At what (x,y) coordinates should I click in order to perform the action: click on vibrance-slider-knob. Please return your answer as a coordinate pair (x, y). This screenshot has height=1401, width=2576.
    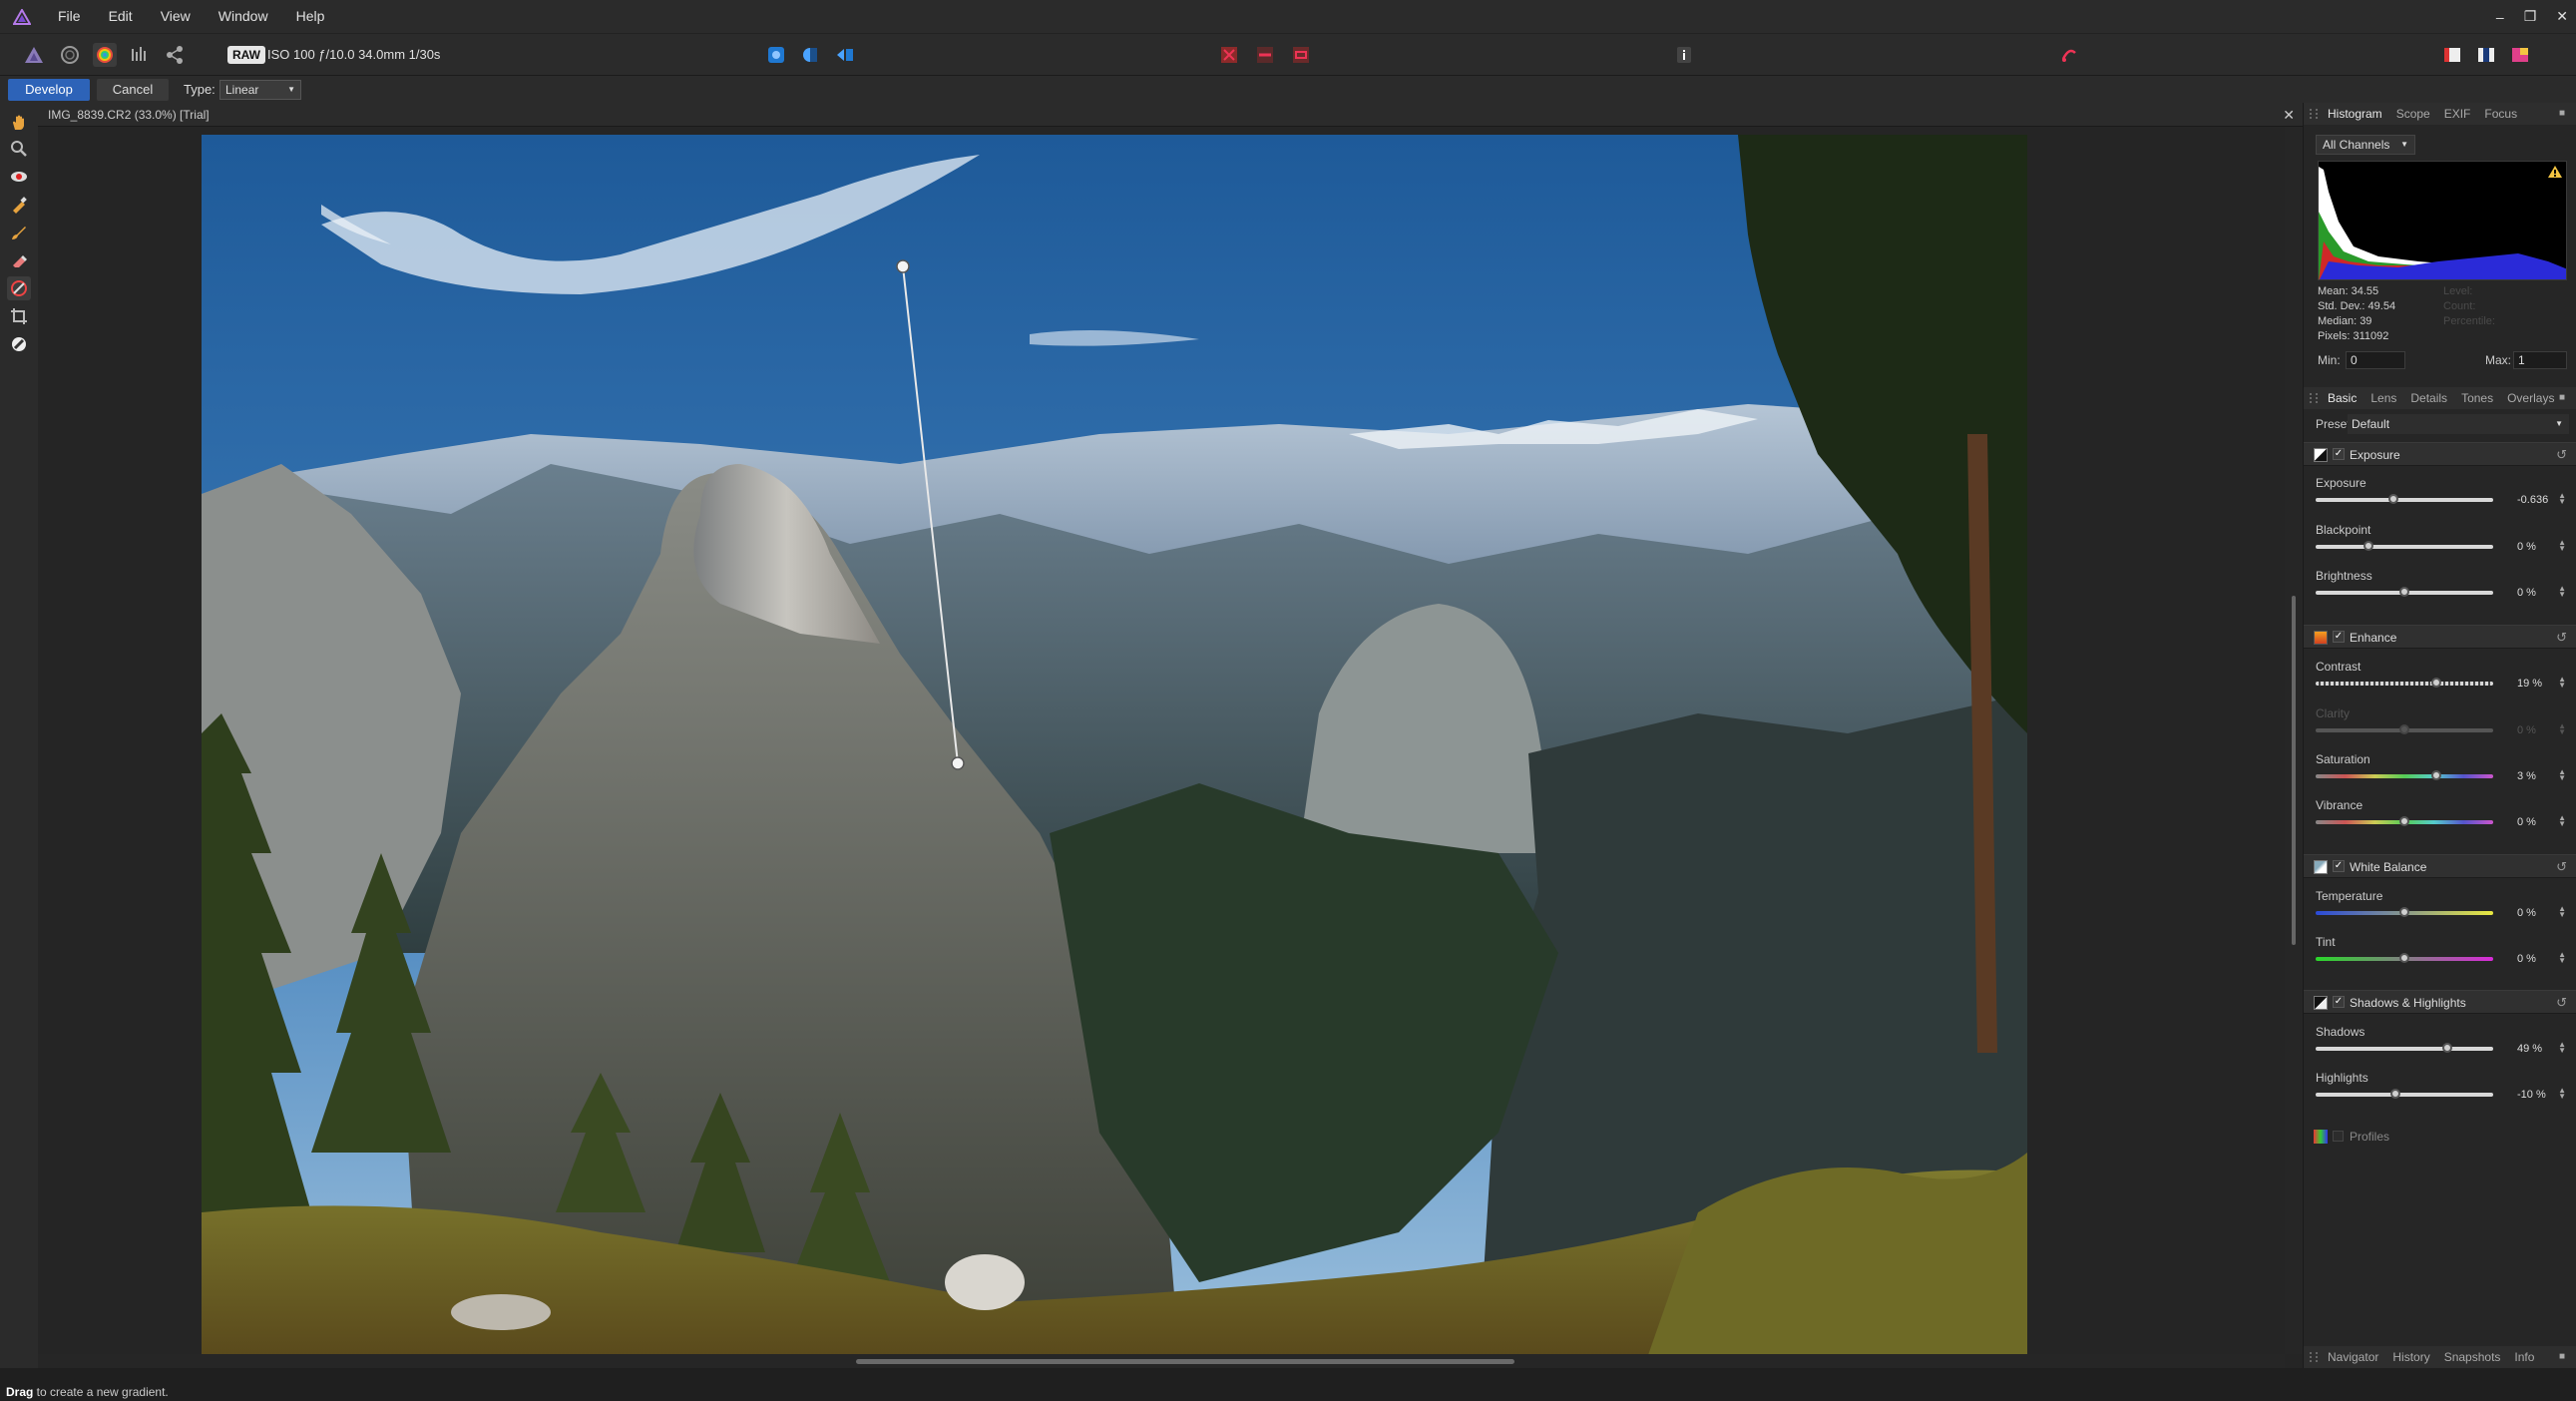
    Looking at the image, I should click on (2404, 821).